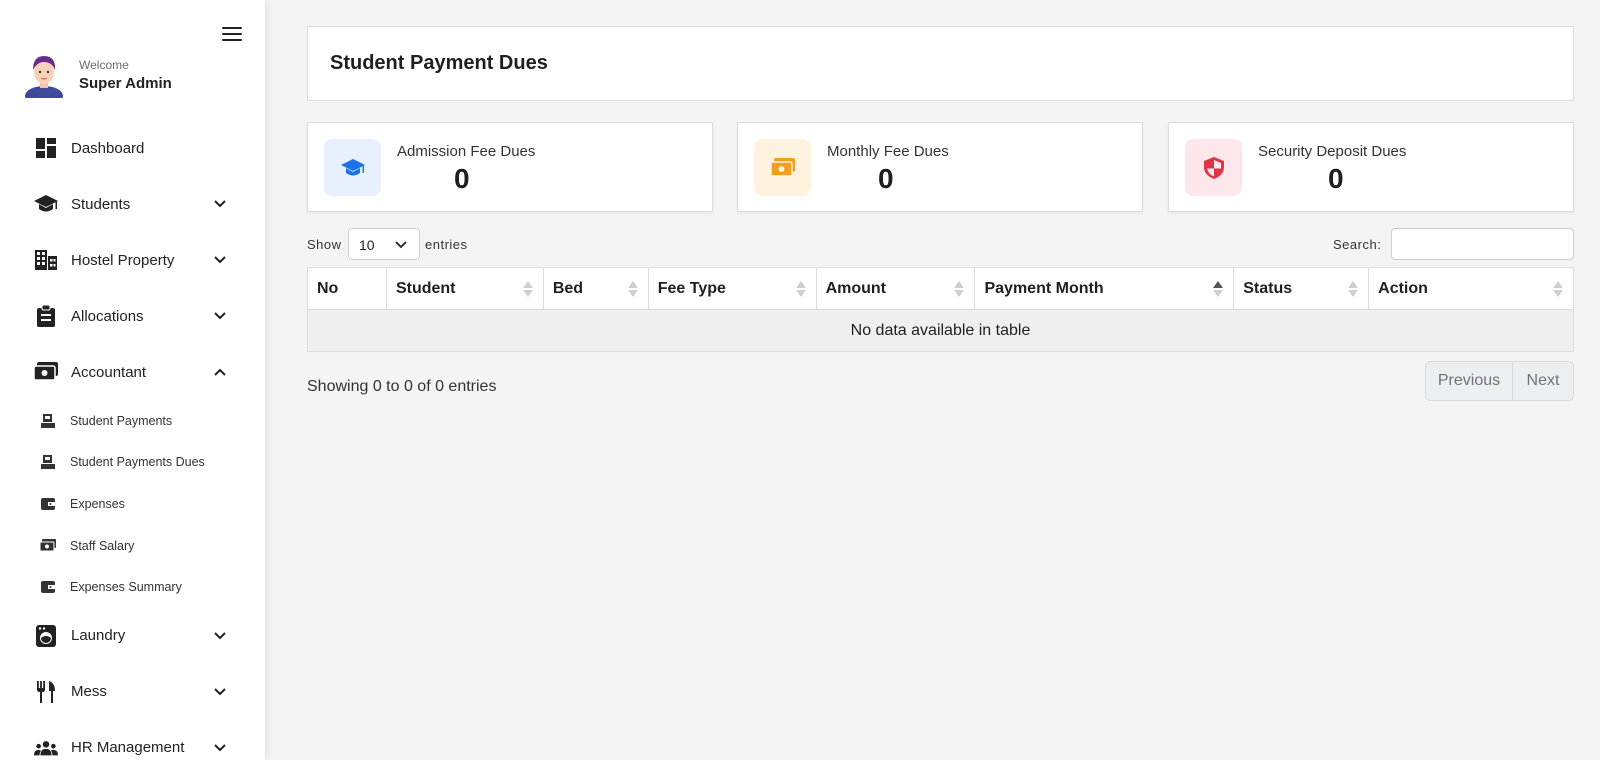 The width and height of the screenshot is (1600, 760). What do you see at coordinates (895, 288) in the screenshot?
I see `column-header-amount: Amount` at bounding box center [895, 288].